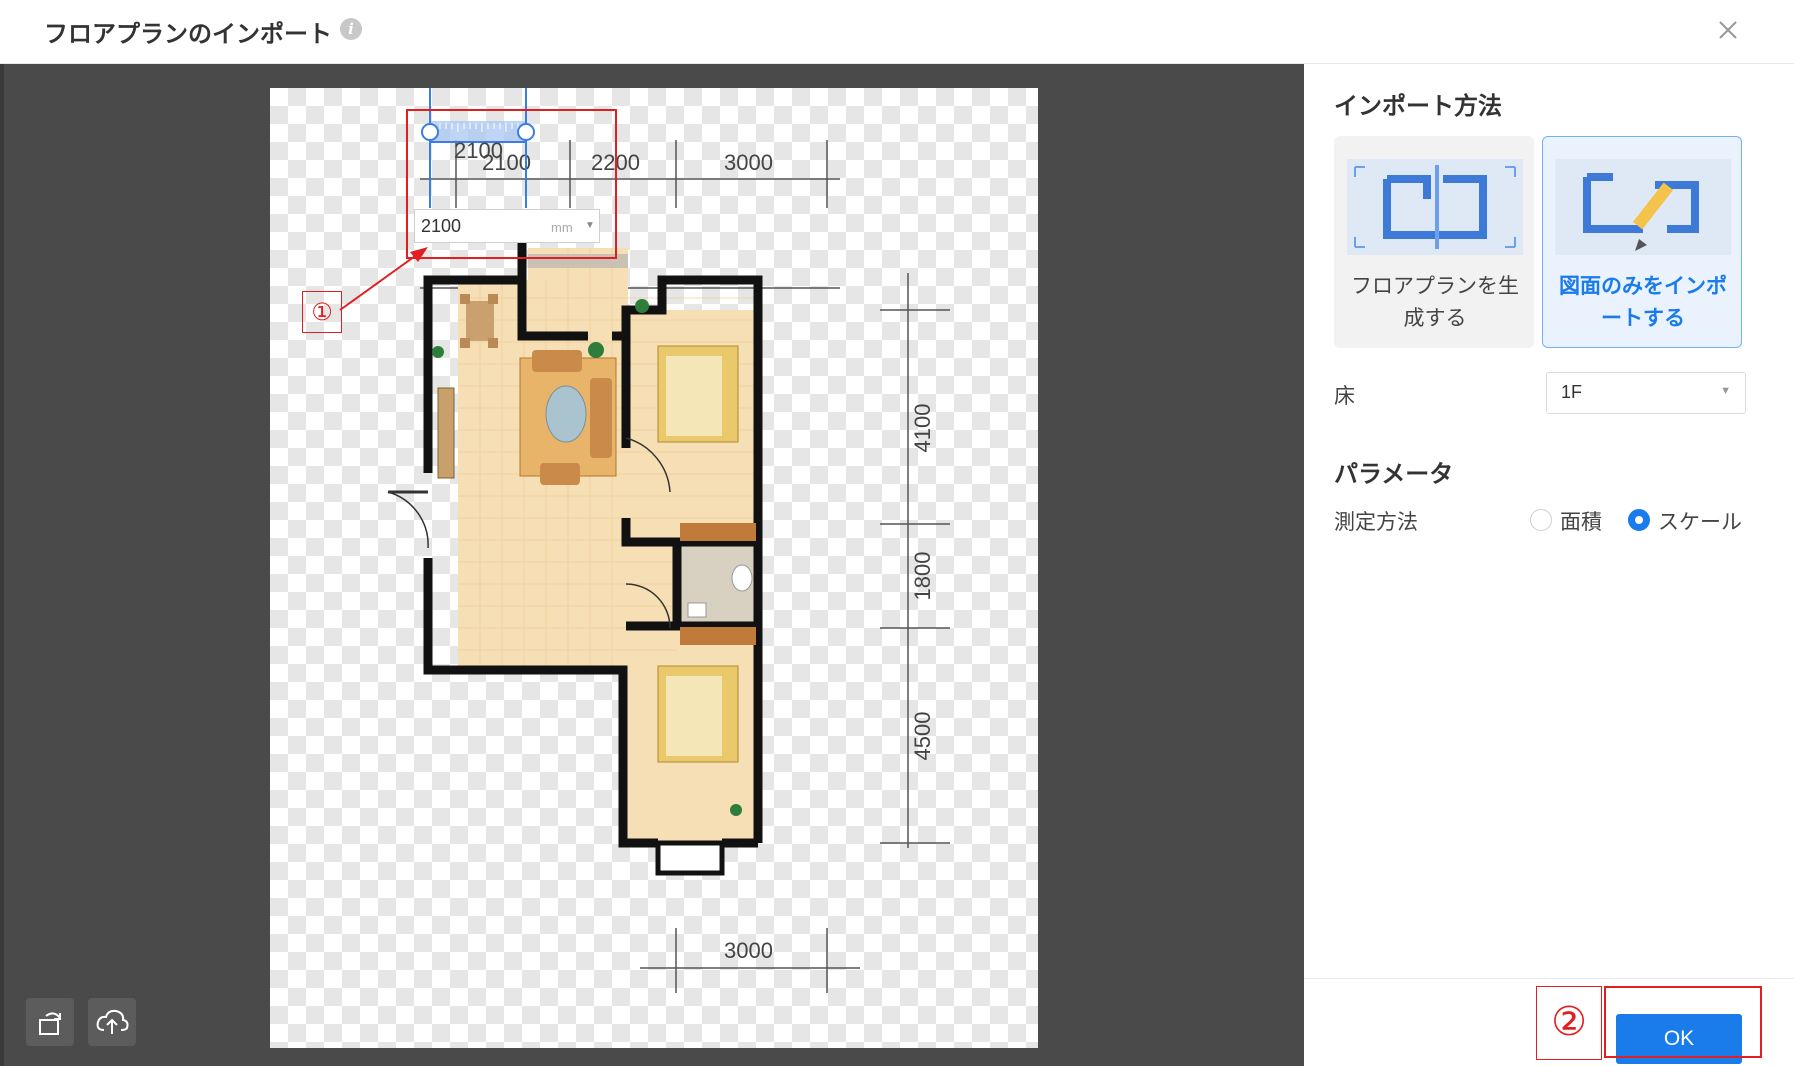 The height and width of the screenshot is (1066, 1794). What do you see at coordinates (922, 428) in the screenshot?
I see `dim-right-1: 4100` at bounding box center [922, 428].